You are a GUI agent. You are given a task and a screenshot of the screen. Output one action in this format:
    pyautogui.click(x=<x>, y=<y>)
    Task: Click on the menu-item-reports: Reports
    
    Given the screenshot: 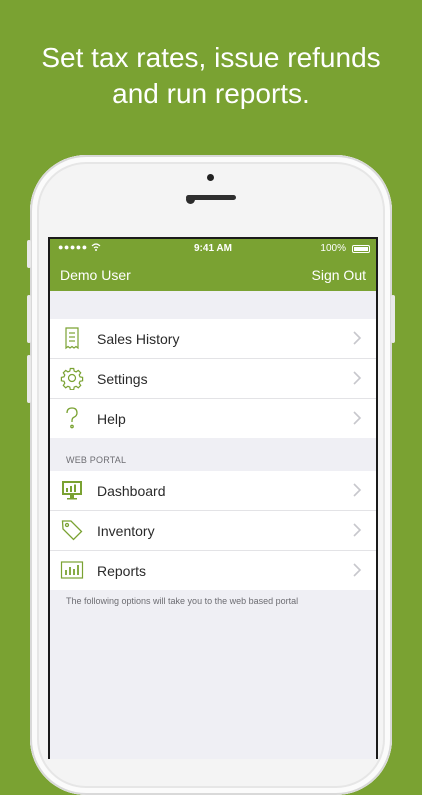 What is the action you would take?
    pyautogui.click(x=213, y=570)
    